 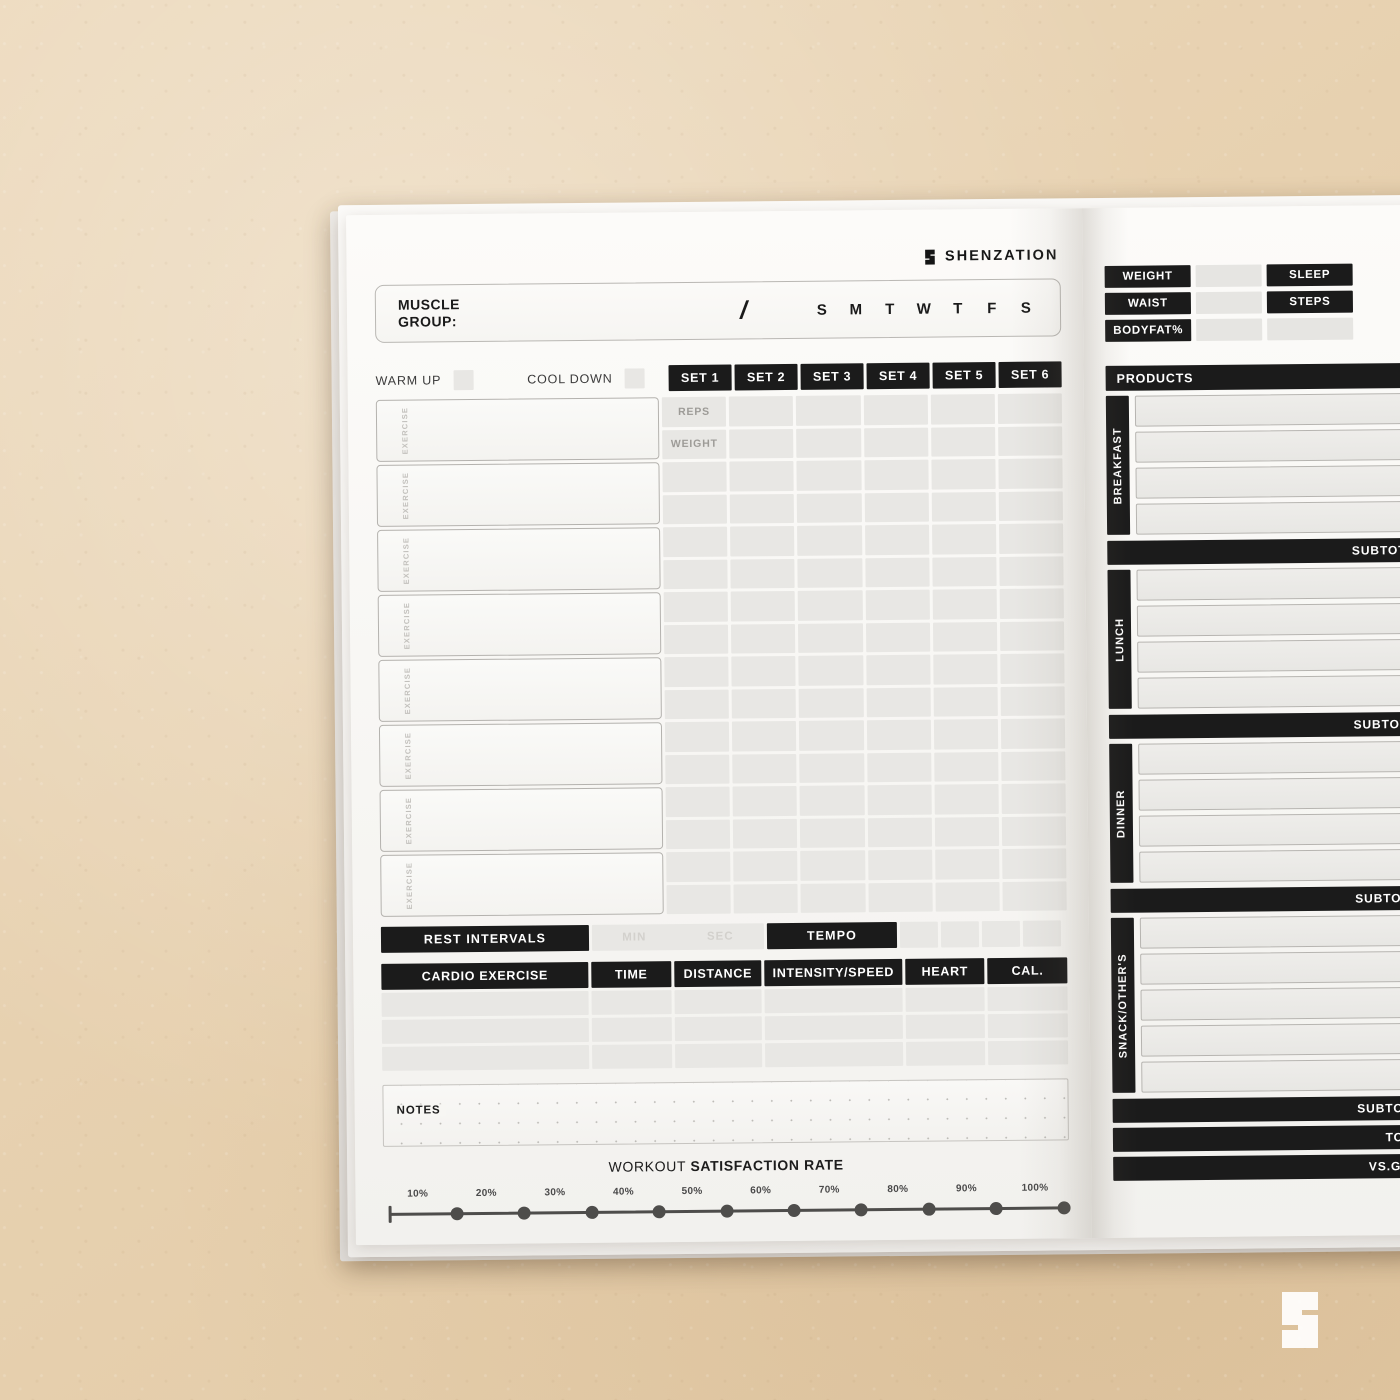 I want to click on satisfaction-dot-90%, so click(x=962, y=1202).